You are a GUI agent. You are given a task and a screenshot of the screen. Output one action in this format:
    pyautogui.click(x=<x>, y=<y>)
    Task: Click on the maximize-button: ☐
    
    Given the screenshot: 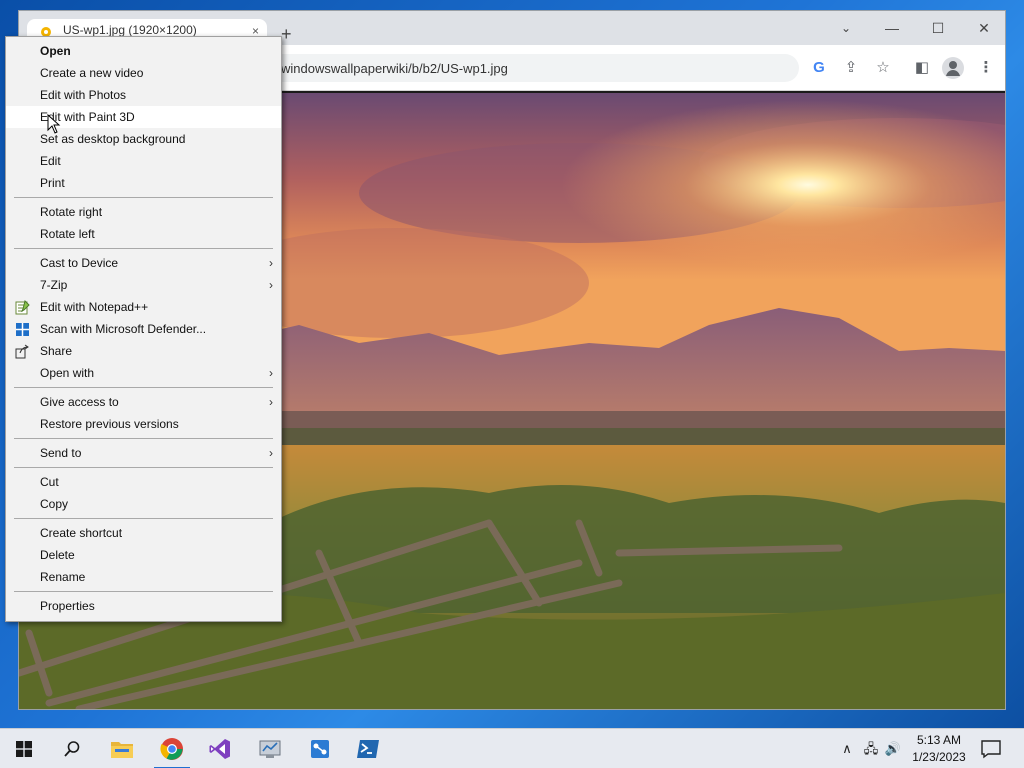 What is the action you would take?
    pyautogui.click(x=938, y=28)
    